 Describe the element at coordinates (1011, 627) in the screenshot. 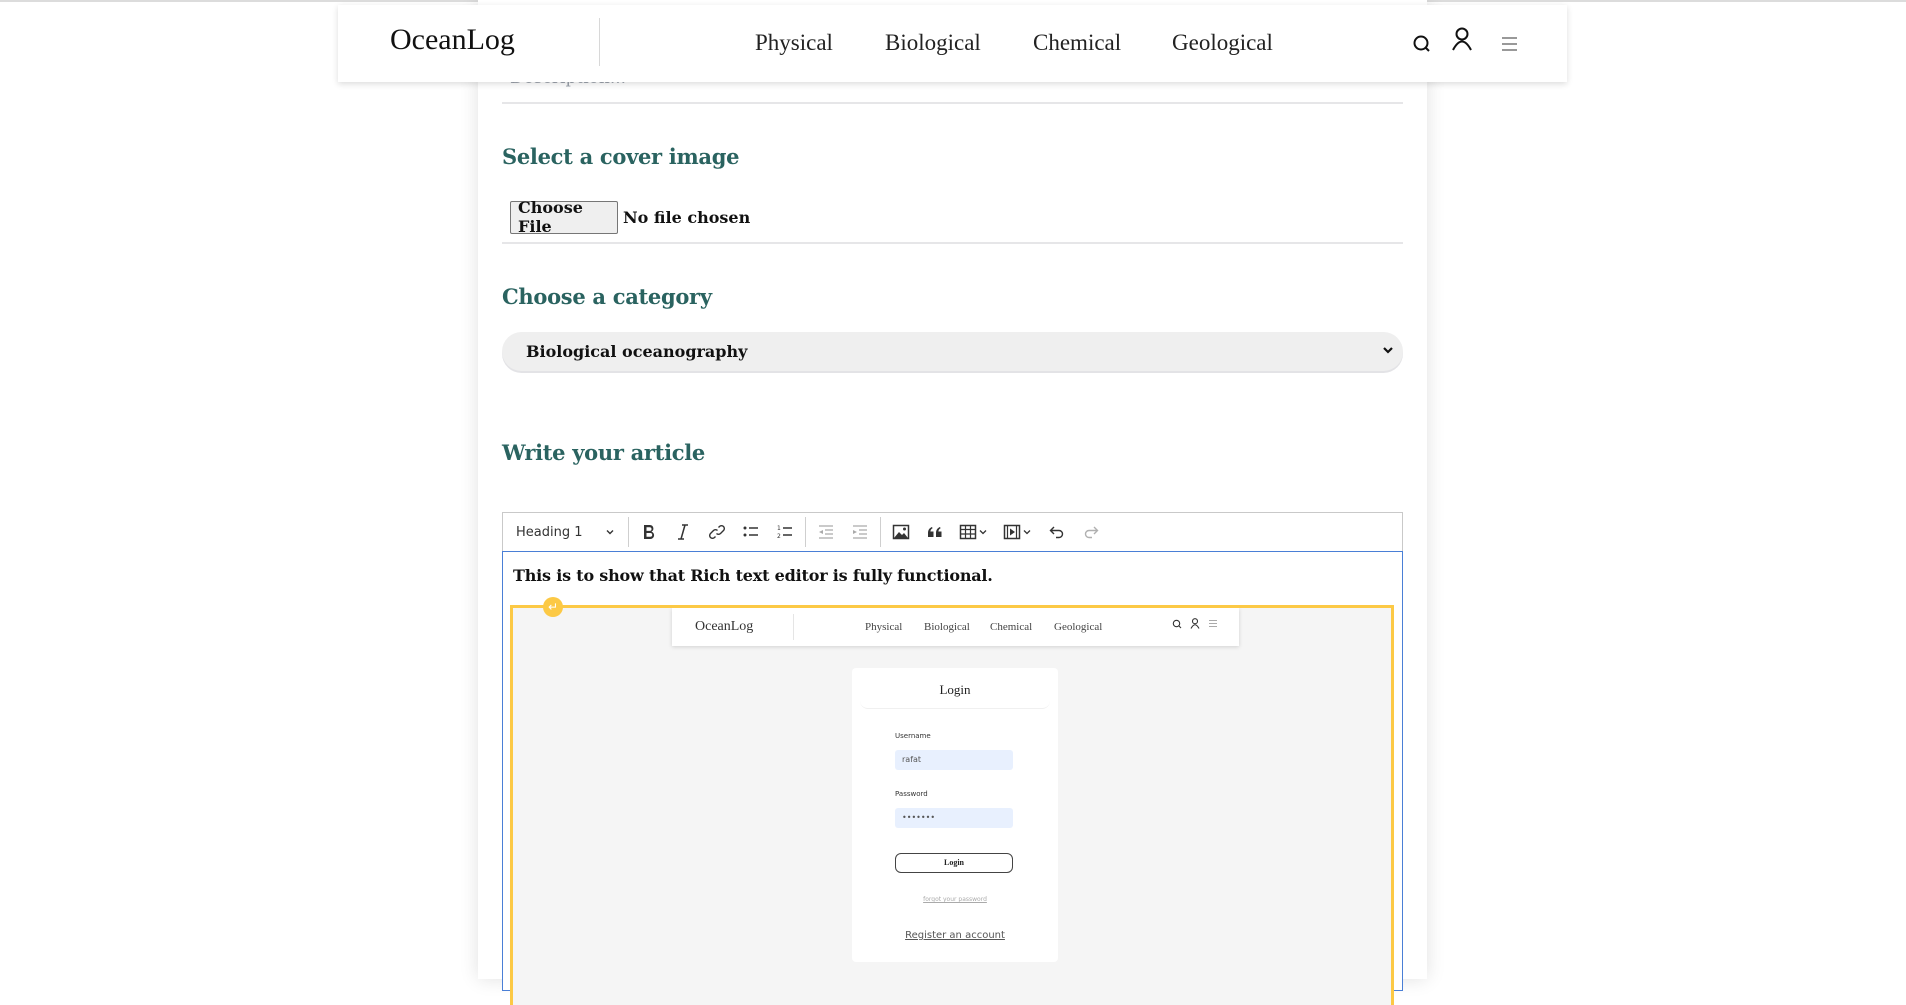

I see `embedded-nav-chemical: Chemical` at that location.